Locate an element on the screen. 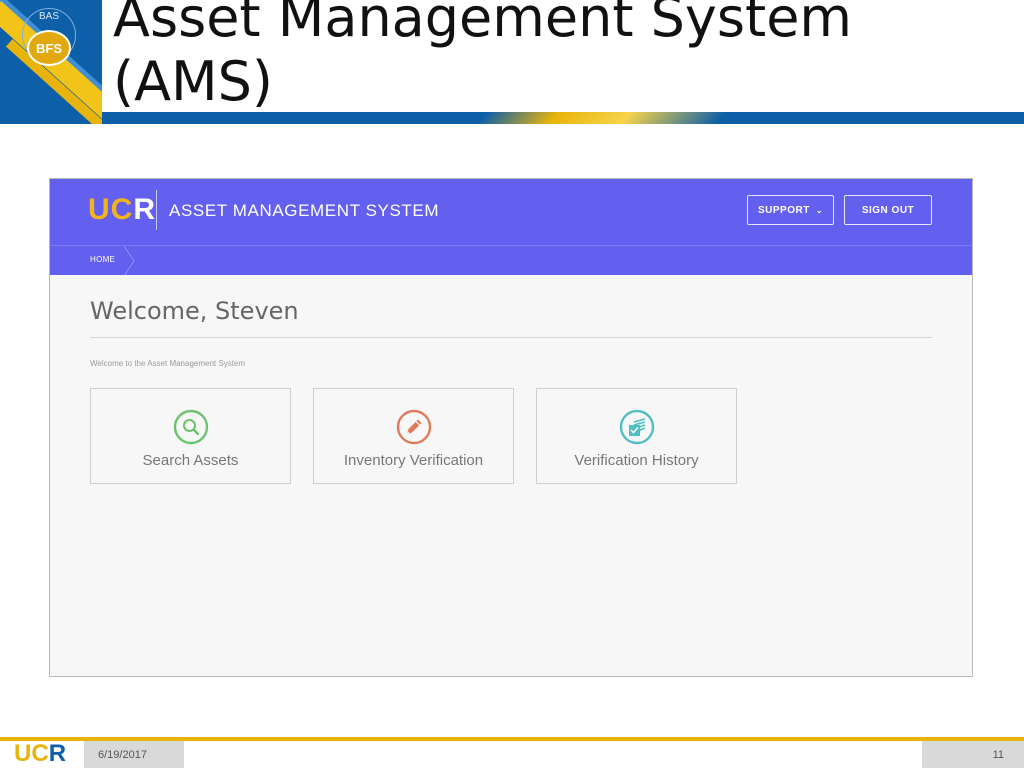 The height and width of the screenshot is (768, 1024). divider is located at coordinates (511, 337).